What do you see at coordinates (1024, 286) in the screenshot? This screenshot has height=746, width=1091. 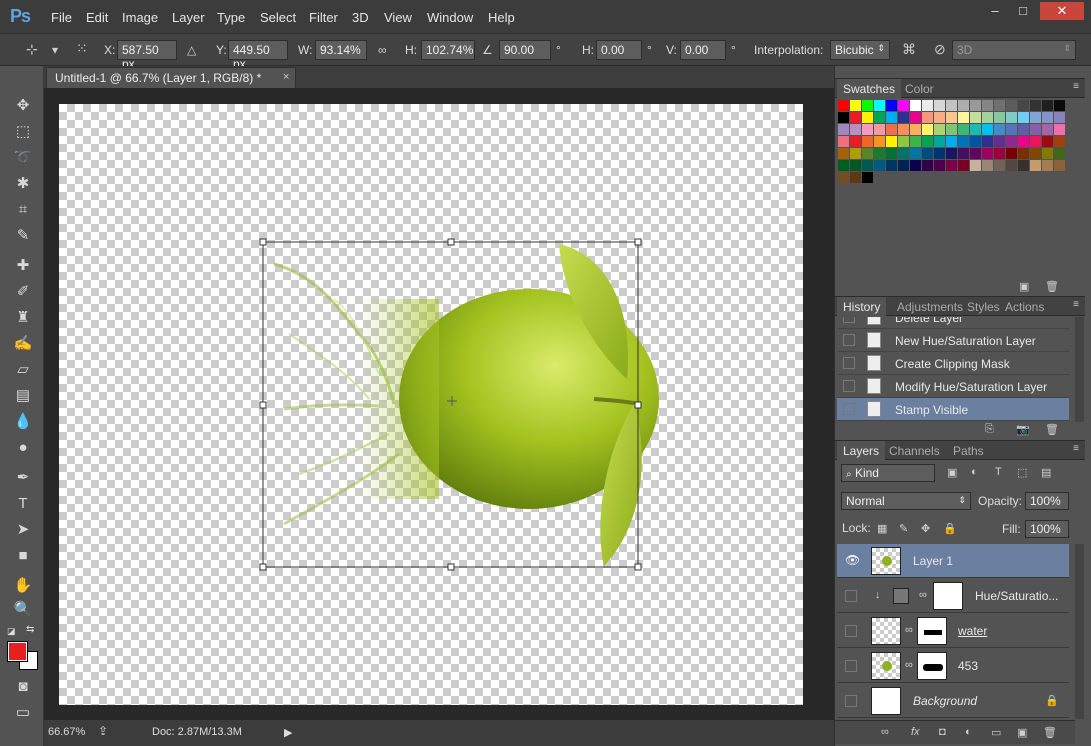 I see `new-swatch-icon: ▣` at bounding box center [1024, 286].